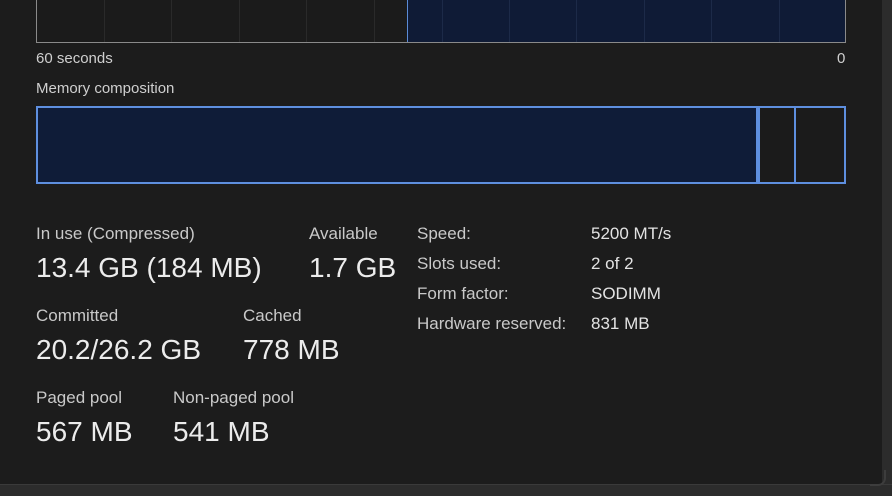 Image resolution: width=892 pixels, height=496 pixels. What do you see at coordinates (620, 323) in the screenshot?
I see `hardware-reserved-value: 831 MB` at bounding box center [620, 323].